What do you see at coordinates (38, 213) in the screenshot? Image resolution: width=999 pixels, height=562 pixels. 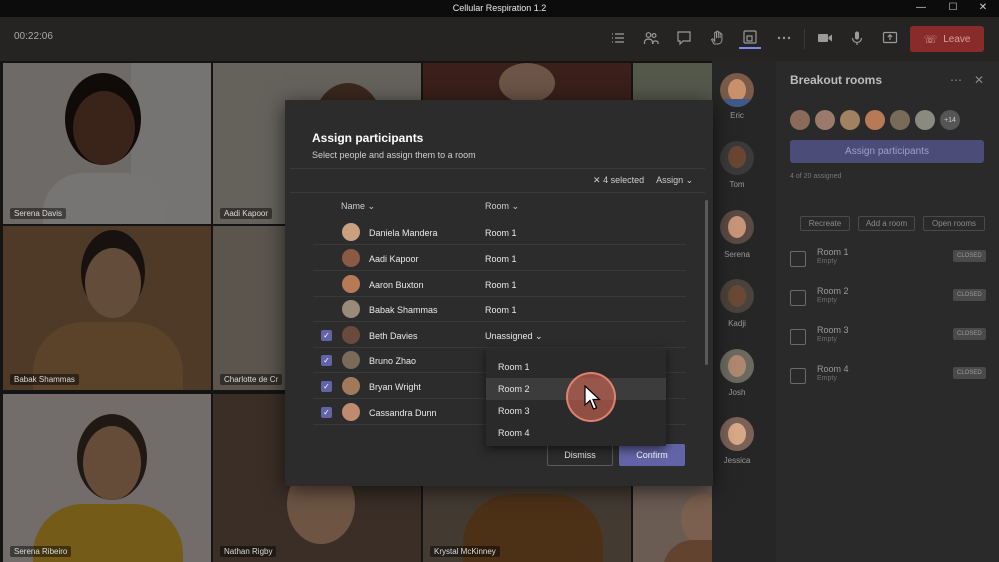 I see `tile-name: Serena Davis` at bounding box center [38, 213].